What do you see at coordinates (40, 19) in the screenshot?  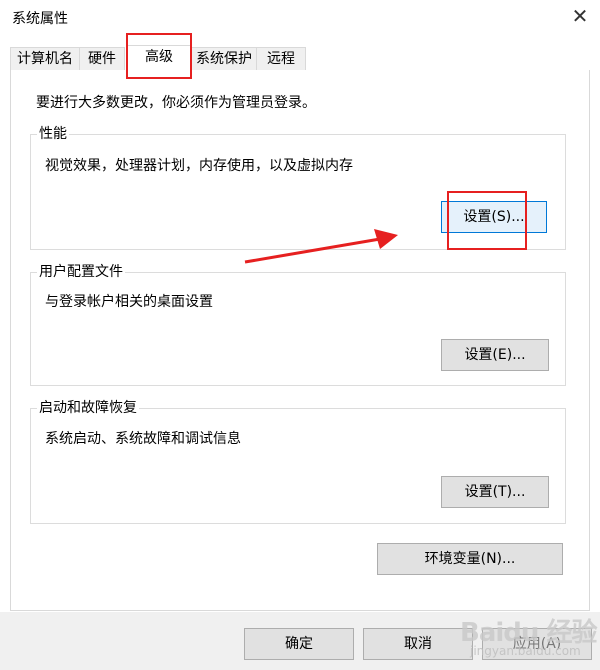 I see `window-title: 系统属性` at bounding box center [40, 19].